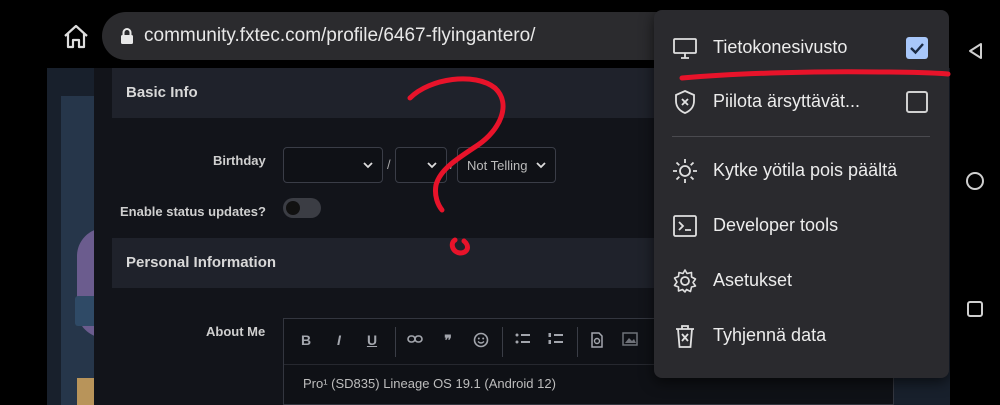 The height and width of the screenshot is (405, 1000). What do you see at coordinates (776, 225) in the screenshot?
I see `menu-item-label: Developer tools` at bounding box center [776, 225].